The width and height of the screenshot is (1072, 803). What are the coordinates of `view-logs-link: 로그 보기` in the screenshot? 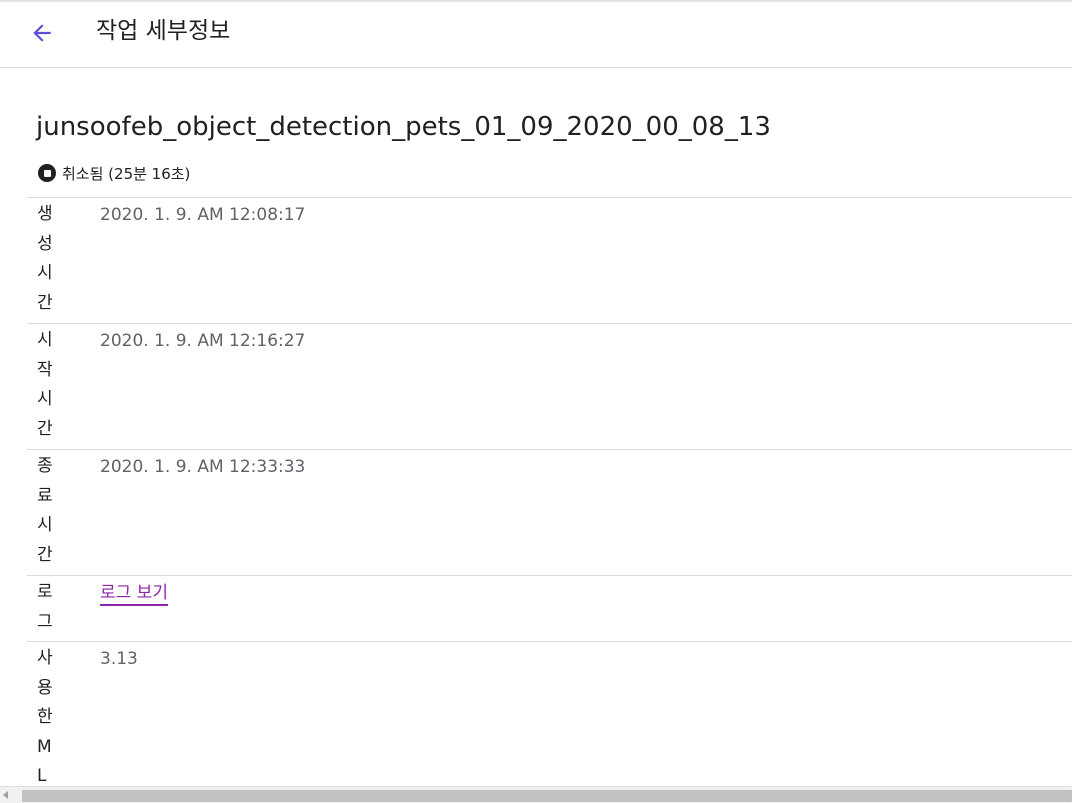 It's located at (134, 594).